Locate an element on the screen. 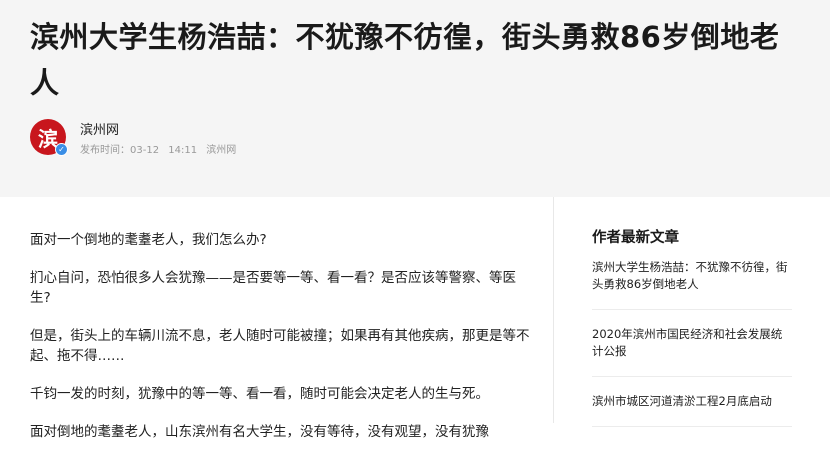  sidebar-title: 作者最新文章 is located at coordinates (635, 238).